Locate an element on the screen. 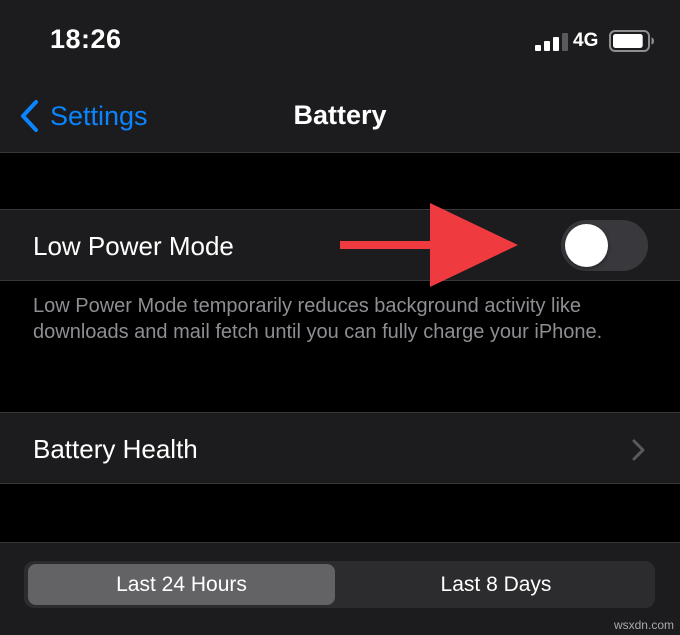 The image size is (680, 635). low-power-mode-toggle is located at coordinates (604, 245).